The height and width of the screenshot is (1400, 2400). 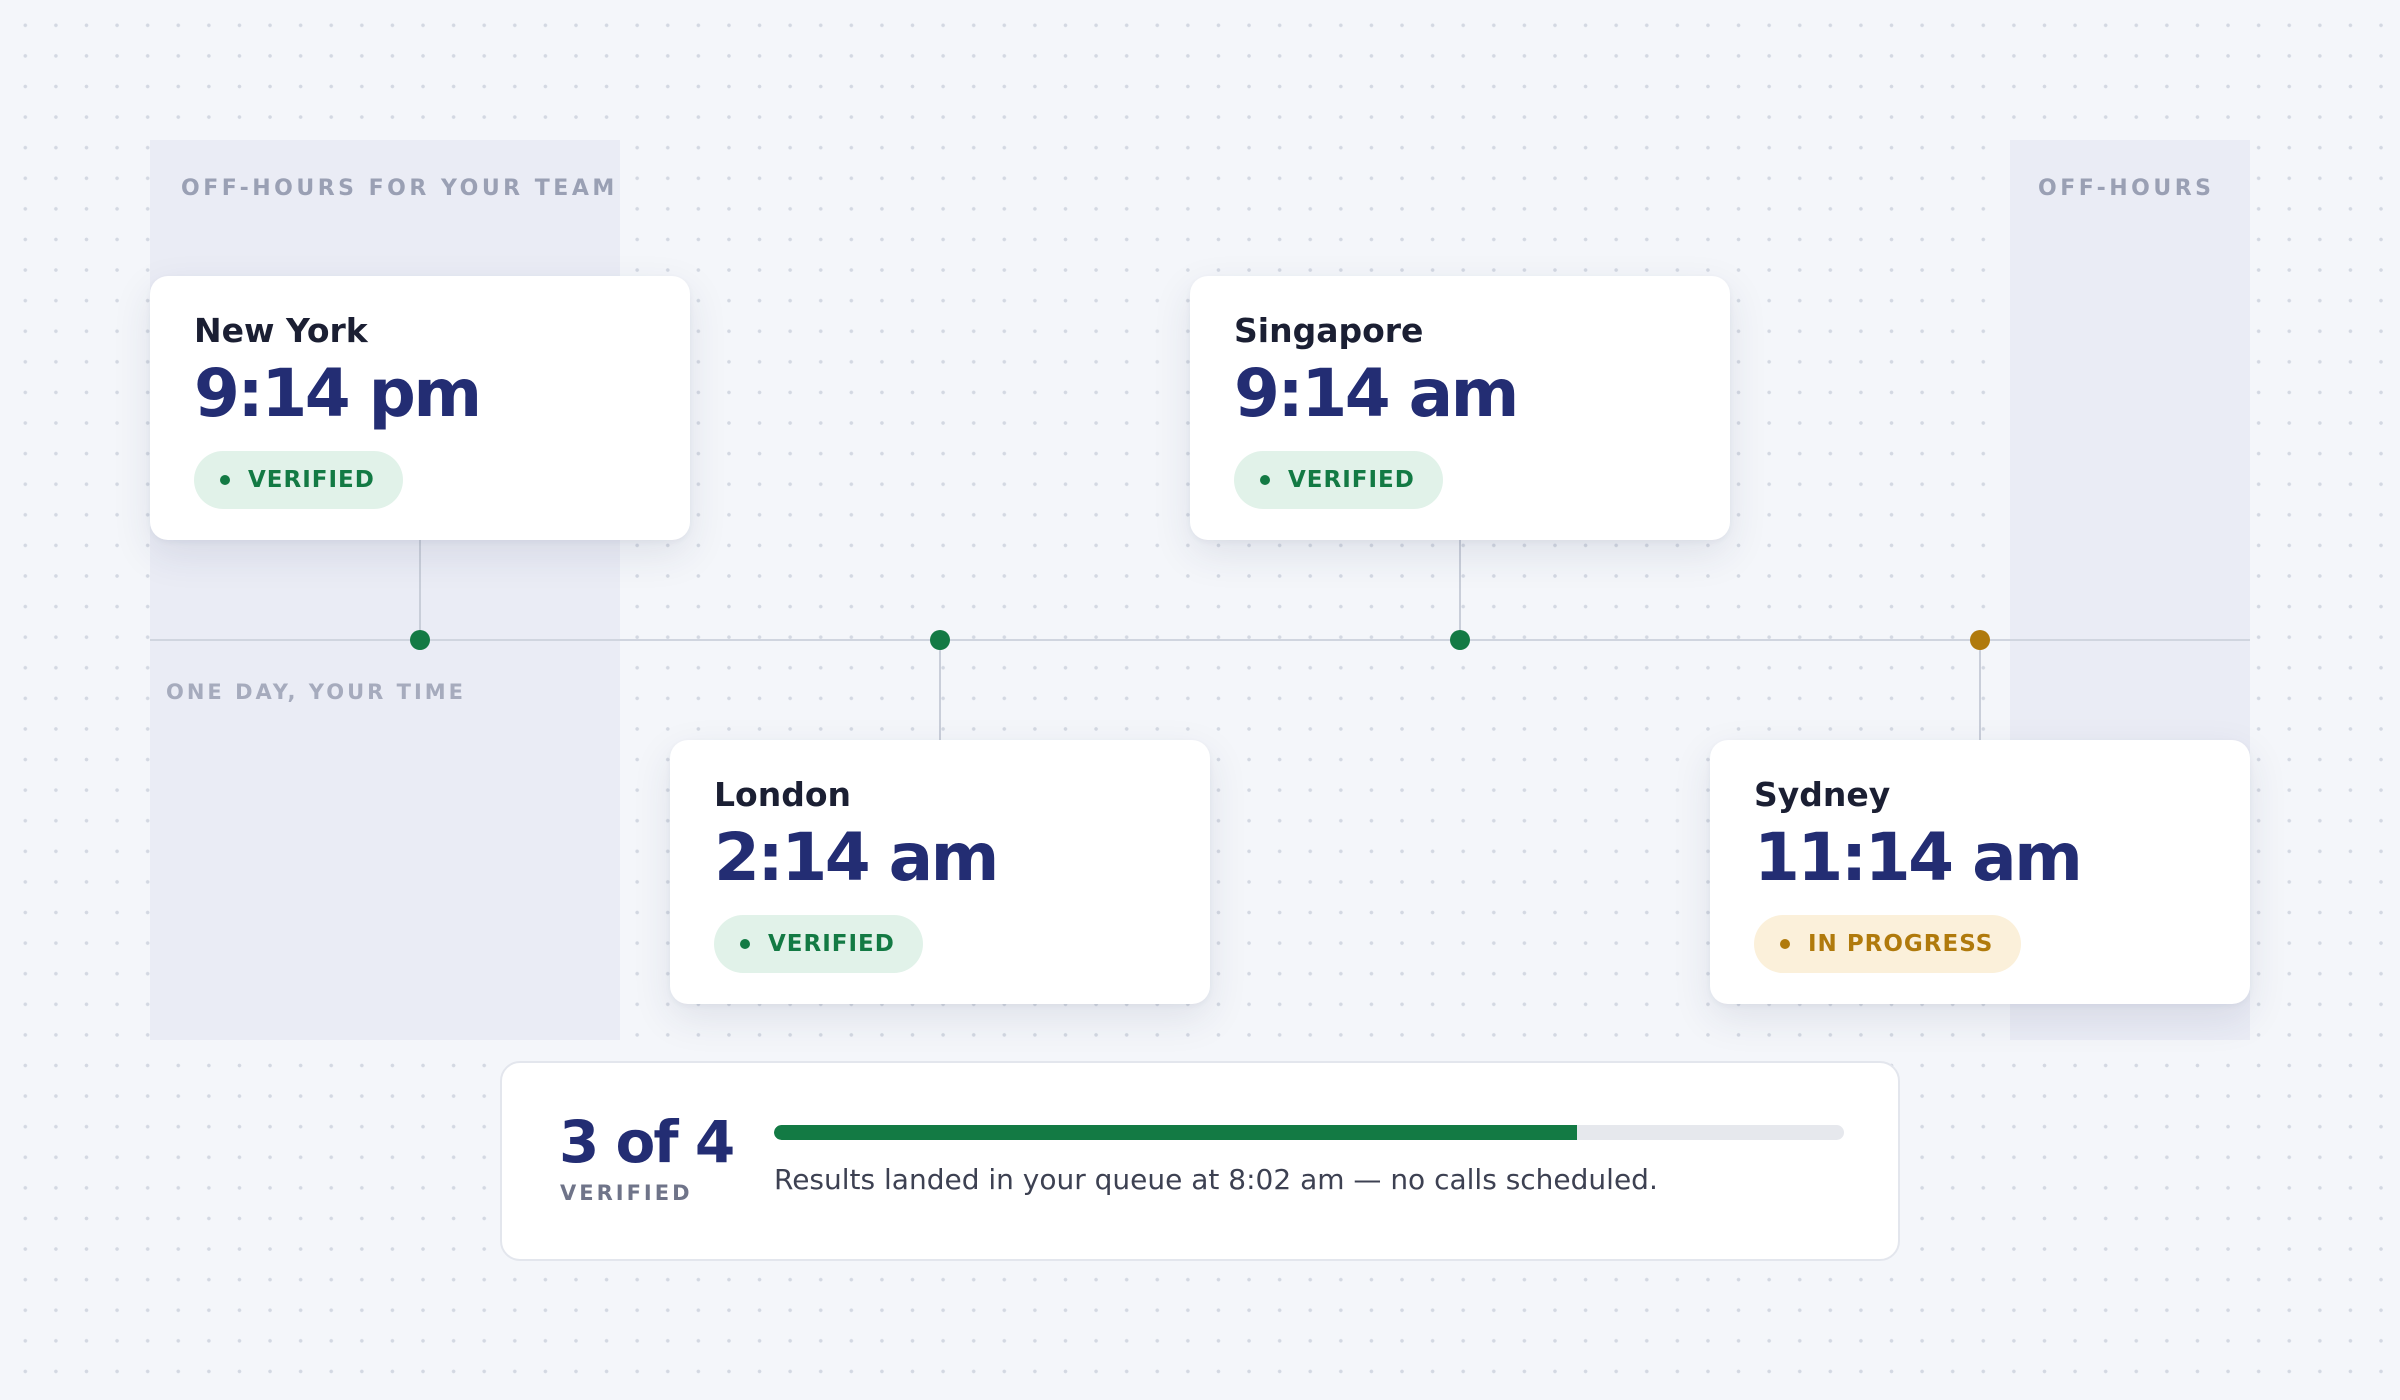 I want to click on stem-singapore, so click(x=1460, y=590).